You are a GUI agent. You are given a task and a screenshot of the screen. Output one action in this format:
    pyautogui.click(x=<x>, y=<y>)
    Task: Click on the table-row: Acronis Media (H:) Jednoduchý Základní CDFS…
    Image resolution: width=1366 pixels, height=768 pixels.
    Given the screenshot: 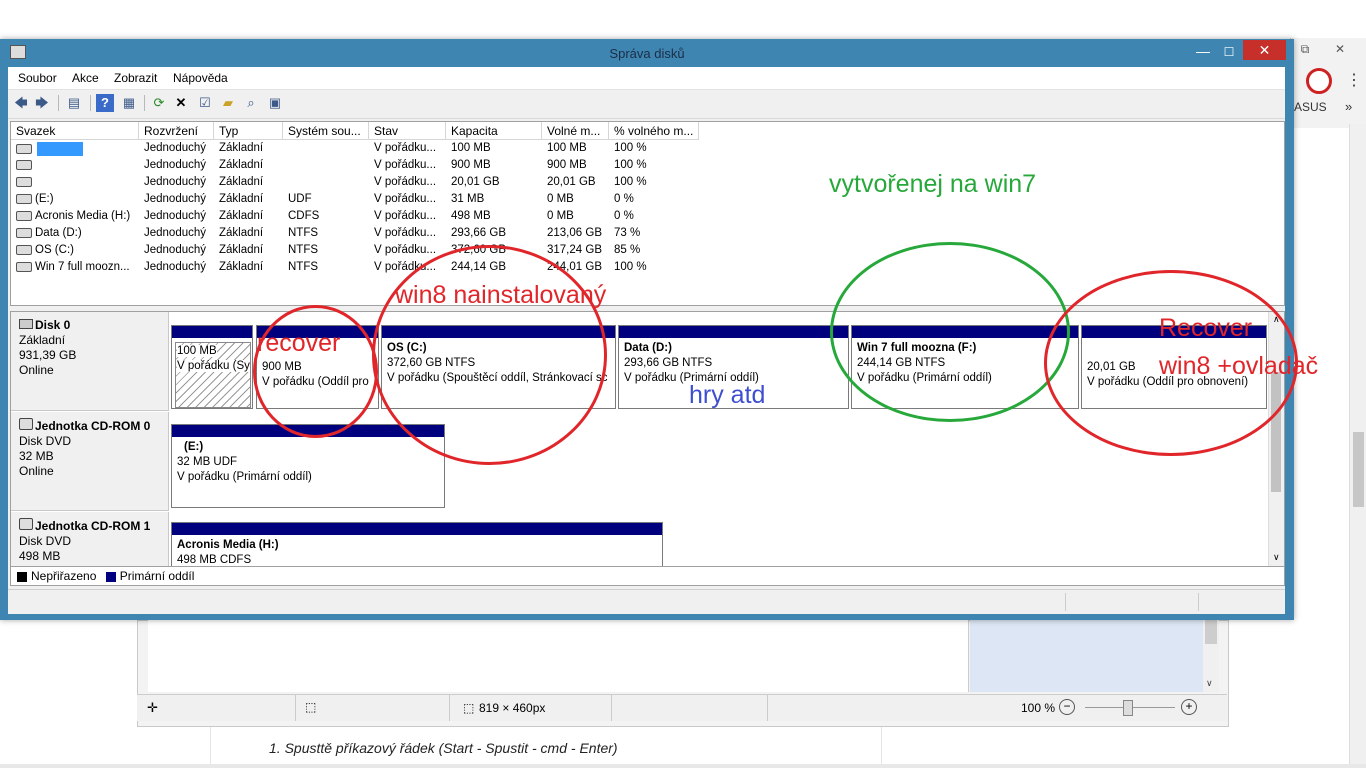 What is the action you would take?
    pyautogui.click(x=356, y=217)
    